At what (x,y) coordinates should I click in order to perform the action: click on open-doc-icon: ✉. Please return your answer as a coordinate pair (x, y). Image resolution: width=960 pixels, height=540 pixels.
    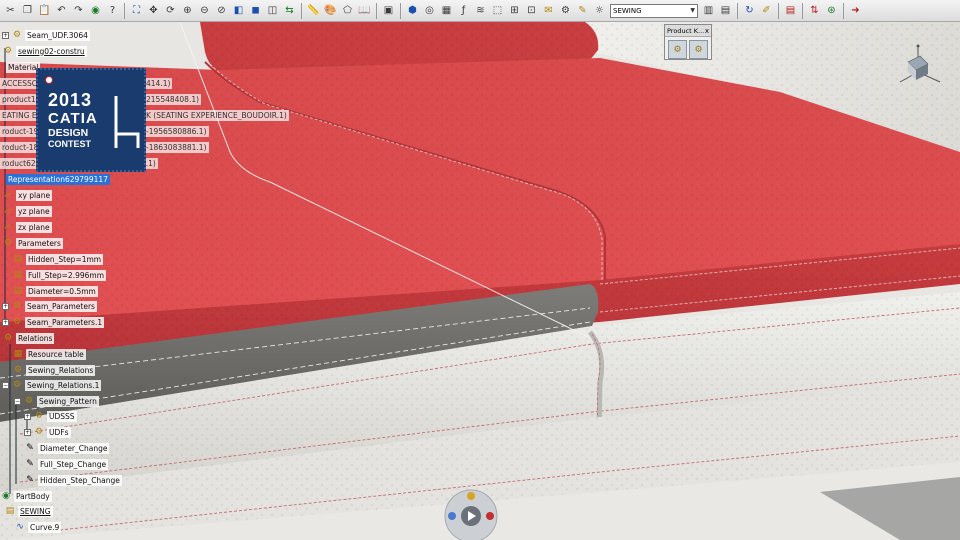
    Looking at the image, I should click on (548, 10).